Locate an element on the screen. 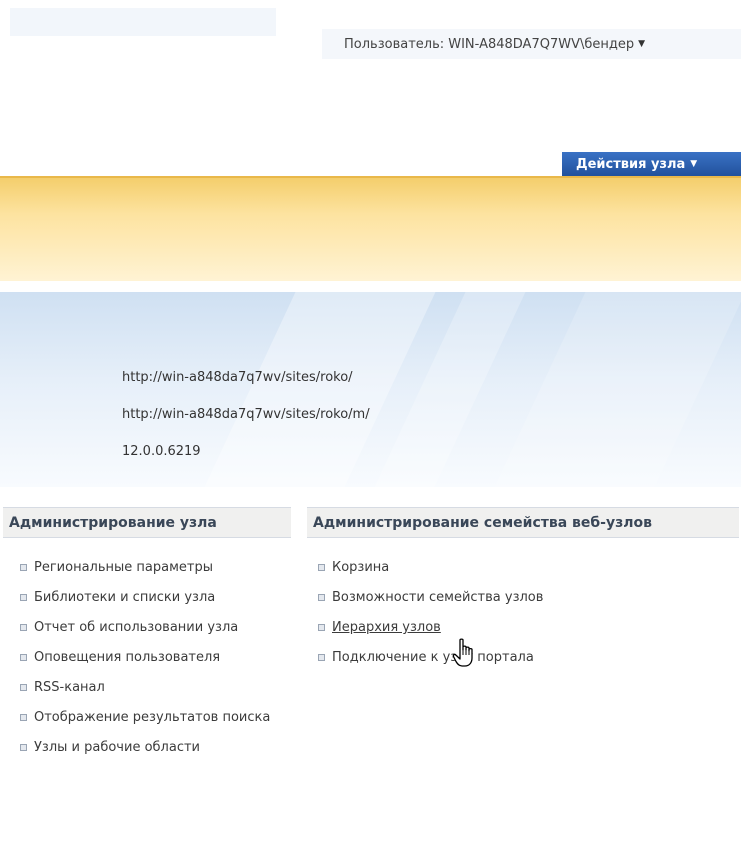  list-item: Корзина is located at coordinates (525, 567).